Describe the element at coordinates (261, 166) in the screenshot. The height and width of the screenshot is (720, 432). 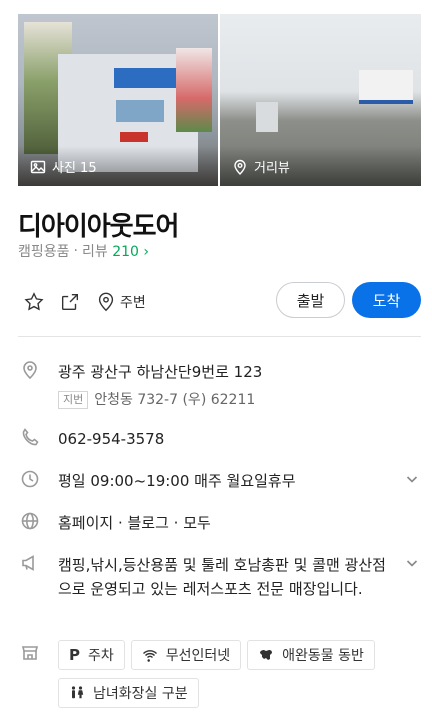
I see `street-view-caption: 거리뷰` at that location.